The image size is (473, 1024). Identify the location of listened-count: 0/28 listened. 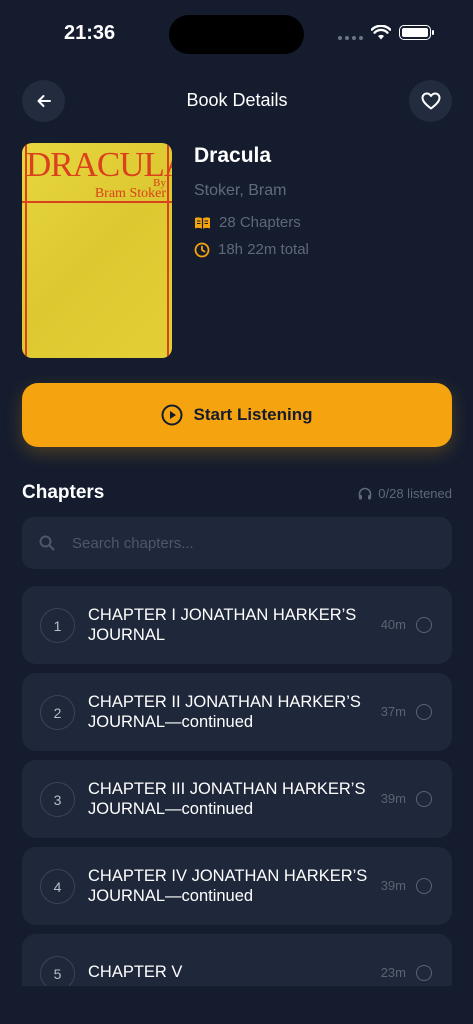
(415, 493).